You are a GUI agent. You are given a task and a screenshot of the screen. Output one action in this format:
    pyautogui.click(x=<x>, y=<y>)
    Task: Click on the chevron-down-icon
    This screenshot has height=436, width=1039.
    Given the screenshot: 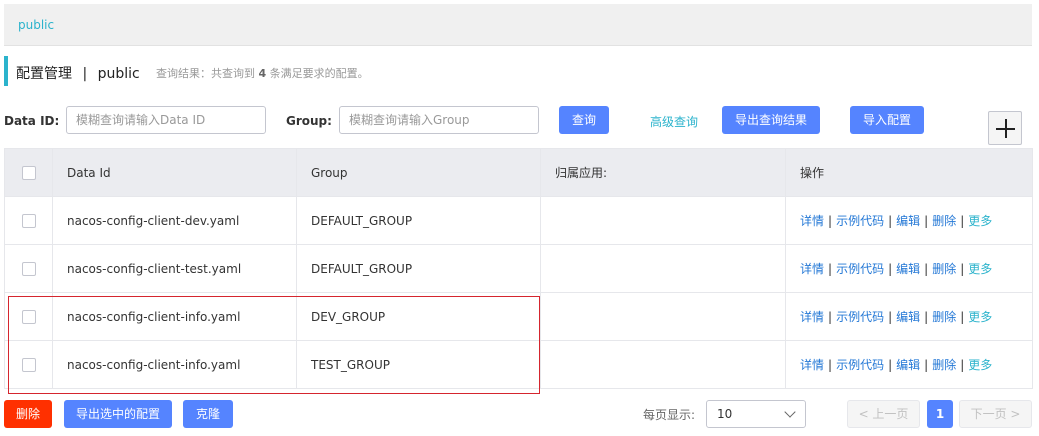 What is the action you would take?
    pyautogui.click(x=790, y=412)
    